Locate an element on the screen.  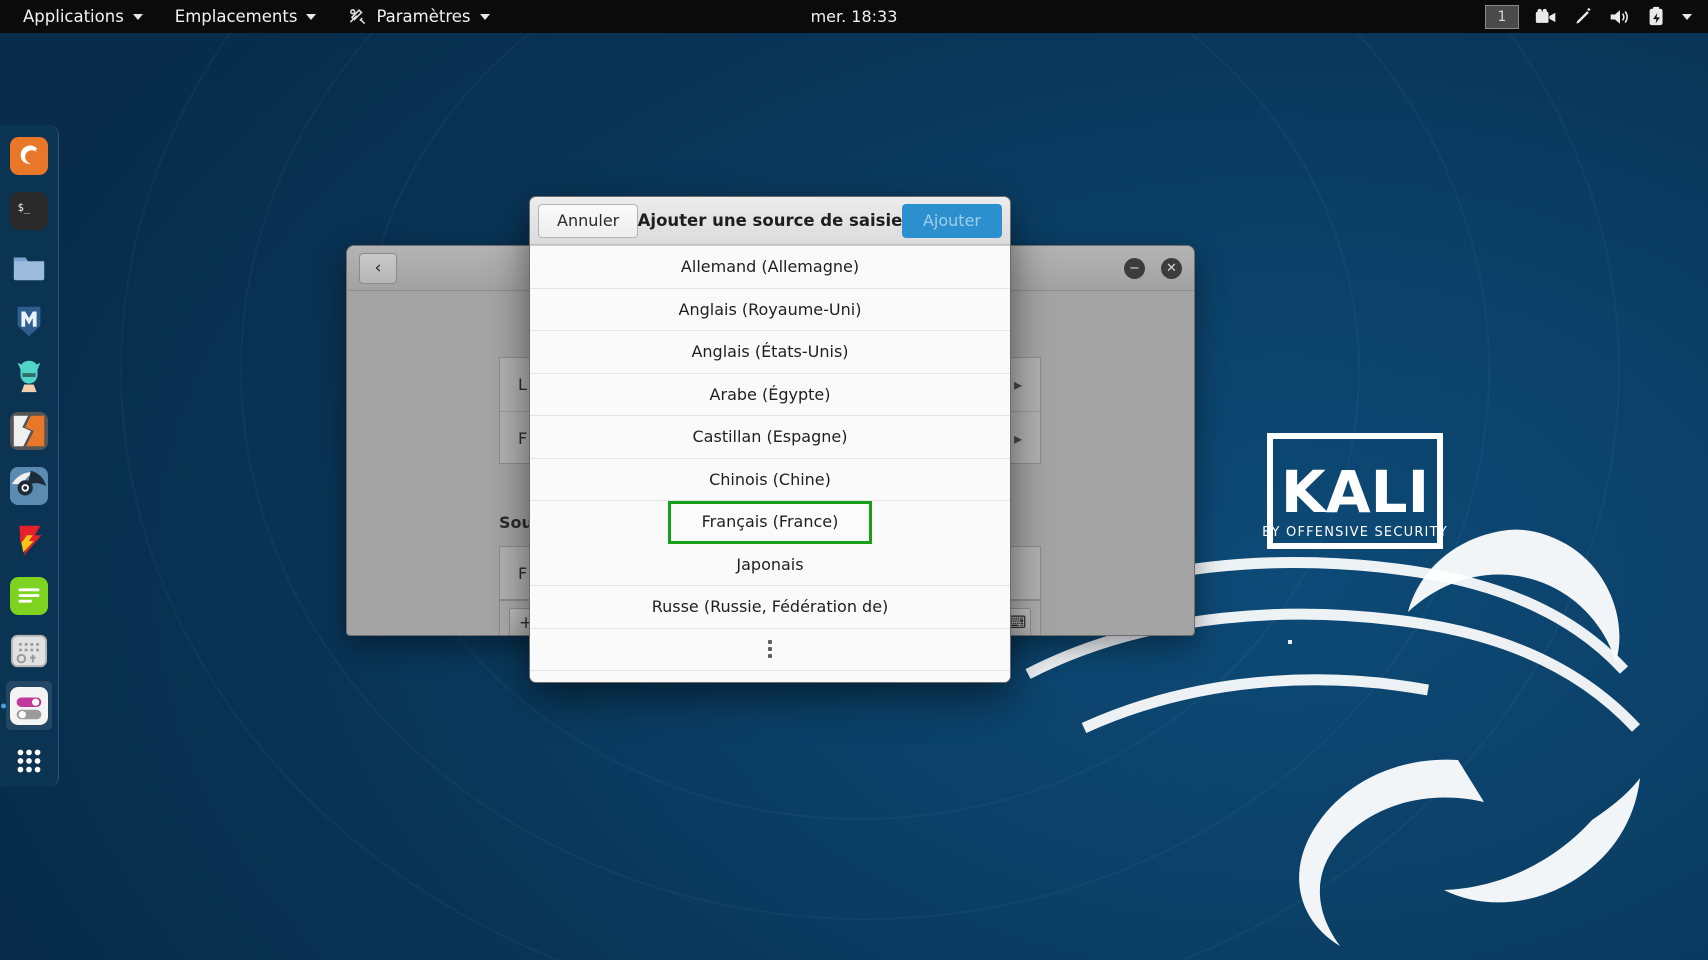
armitage-icon is located at coordinates (29, 376).